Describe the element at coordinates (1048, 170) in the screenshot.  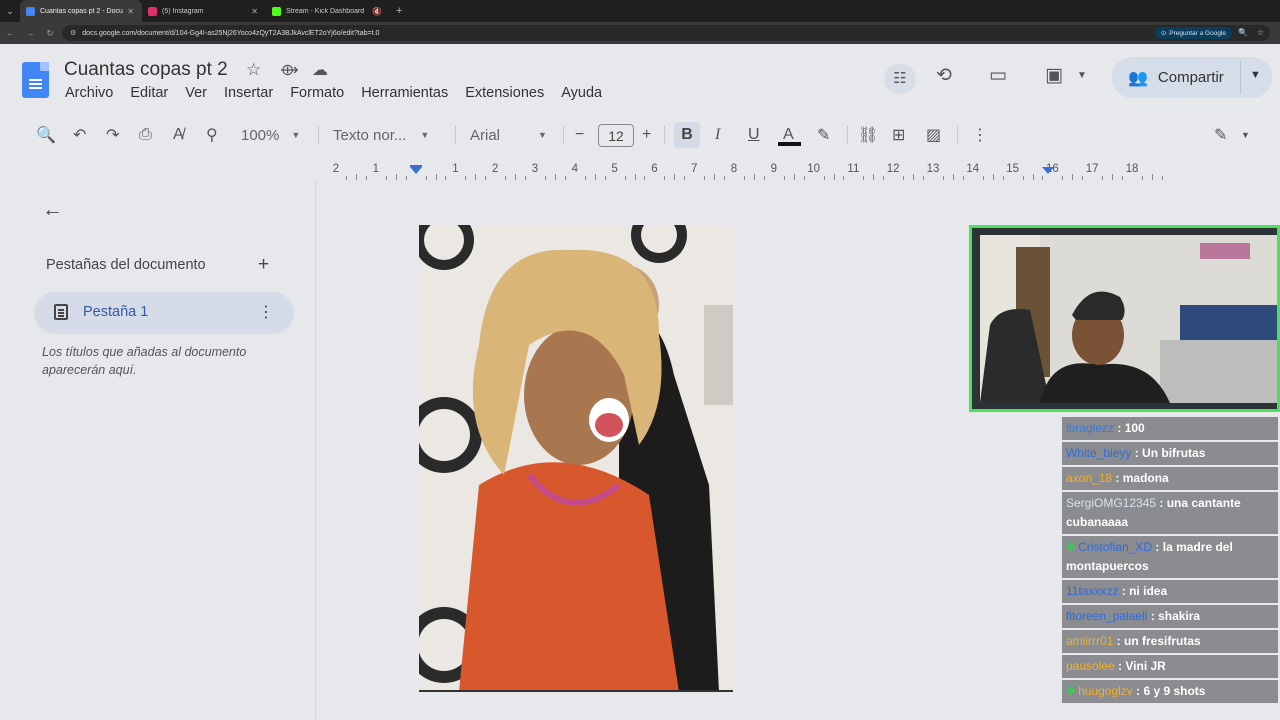
I see `right-indent-marker` at that location.